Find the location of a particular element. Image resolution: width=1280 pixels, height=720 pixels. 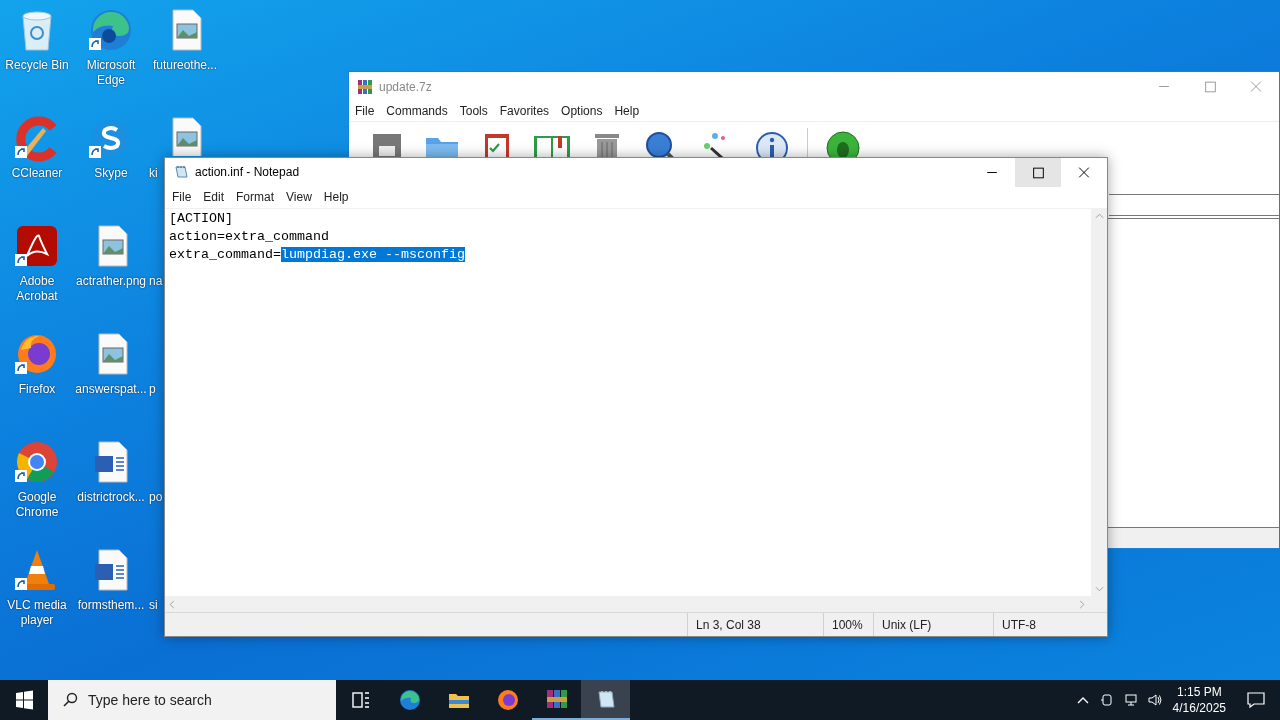

icon-label: ki is located at coordinates (153, 173).